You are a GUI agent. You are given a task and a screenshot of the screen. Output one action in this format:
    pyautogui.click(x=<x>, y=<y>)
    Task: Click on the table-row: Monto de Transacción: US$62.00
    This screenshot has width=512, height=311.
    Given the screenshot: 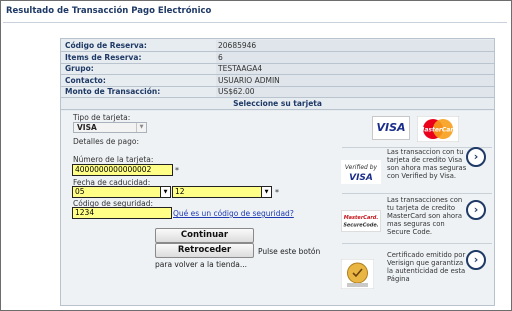 What is the action you would take?
    pyautogui.click(x=277, y=92)
    